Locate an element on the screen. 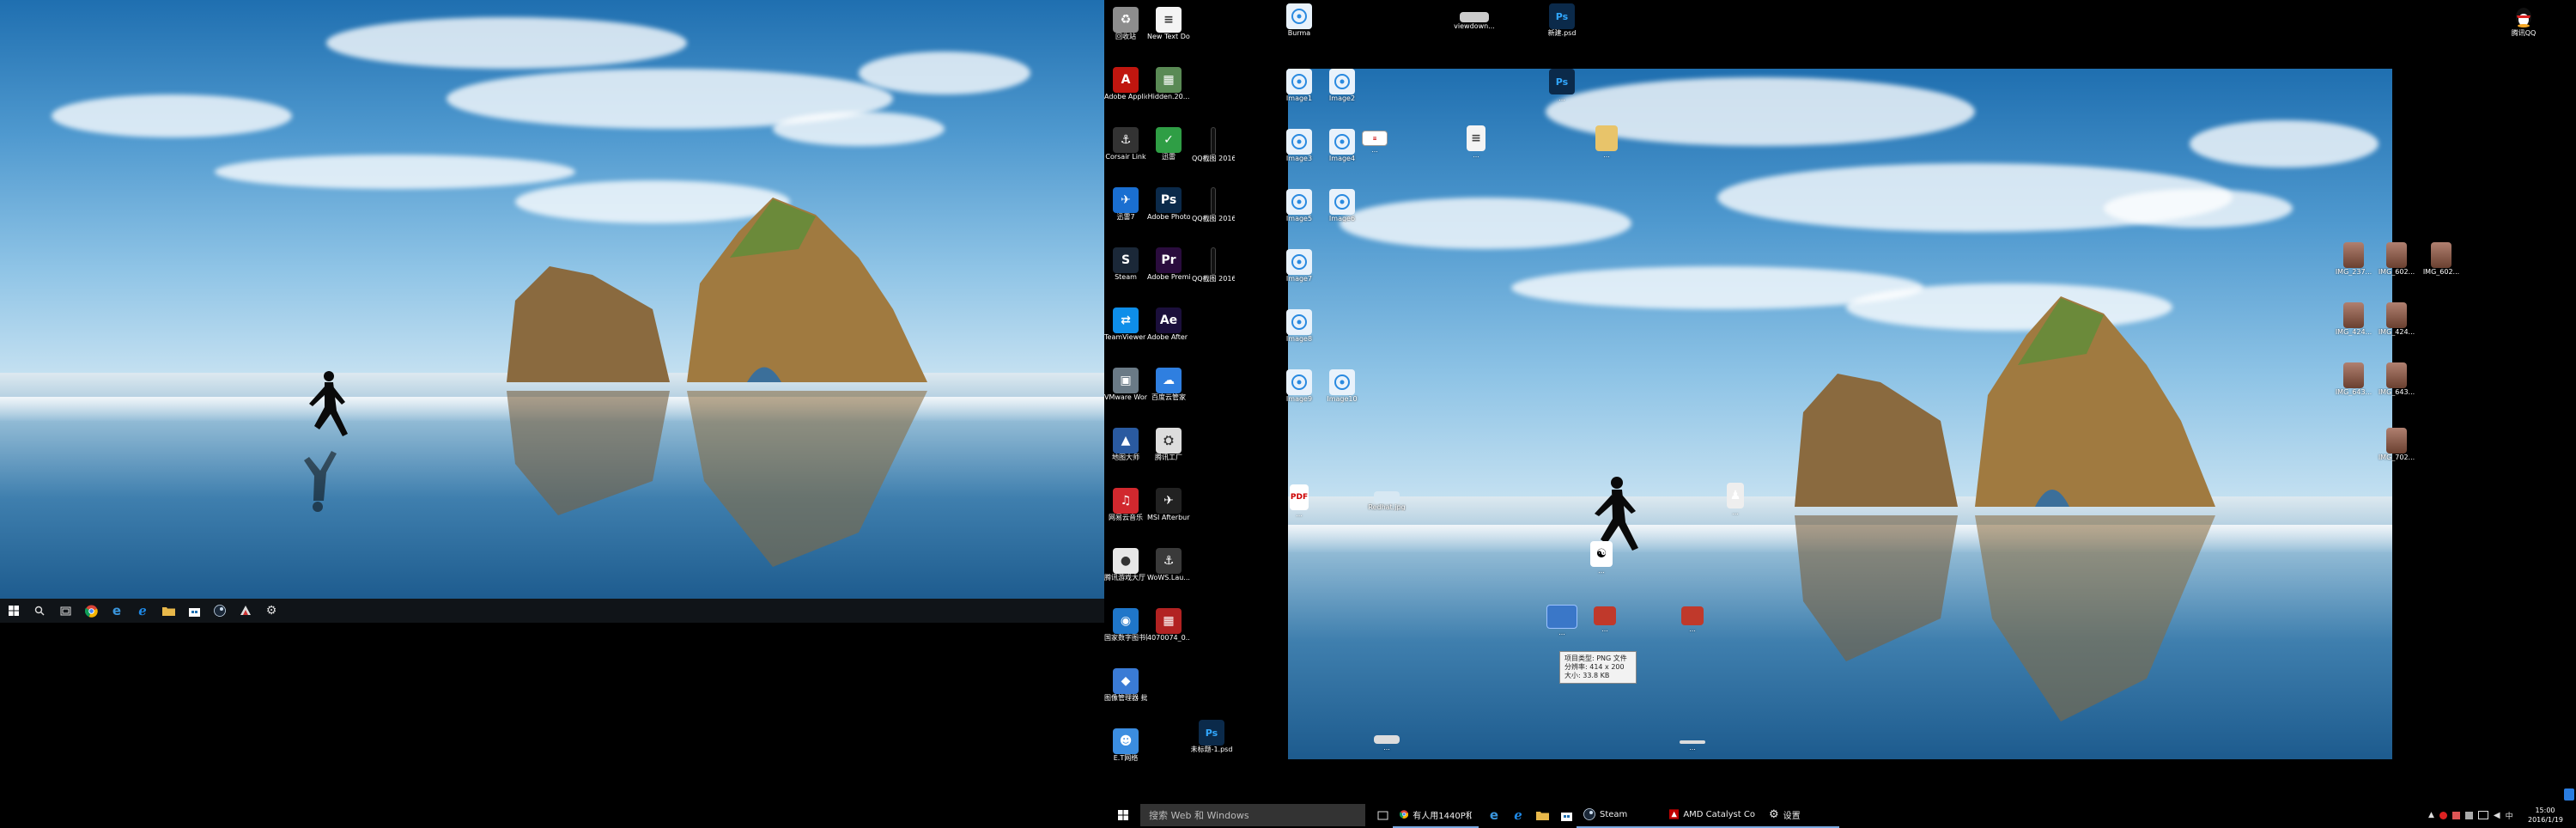 The width and height of the screenshot is (2576, 828). search-icon is located at coordinates (40, 610).